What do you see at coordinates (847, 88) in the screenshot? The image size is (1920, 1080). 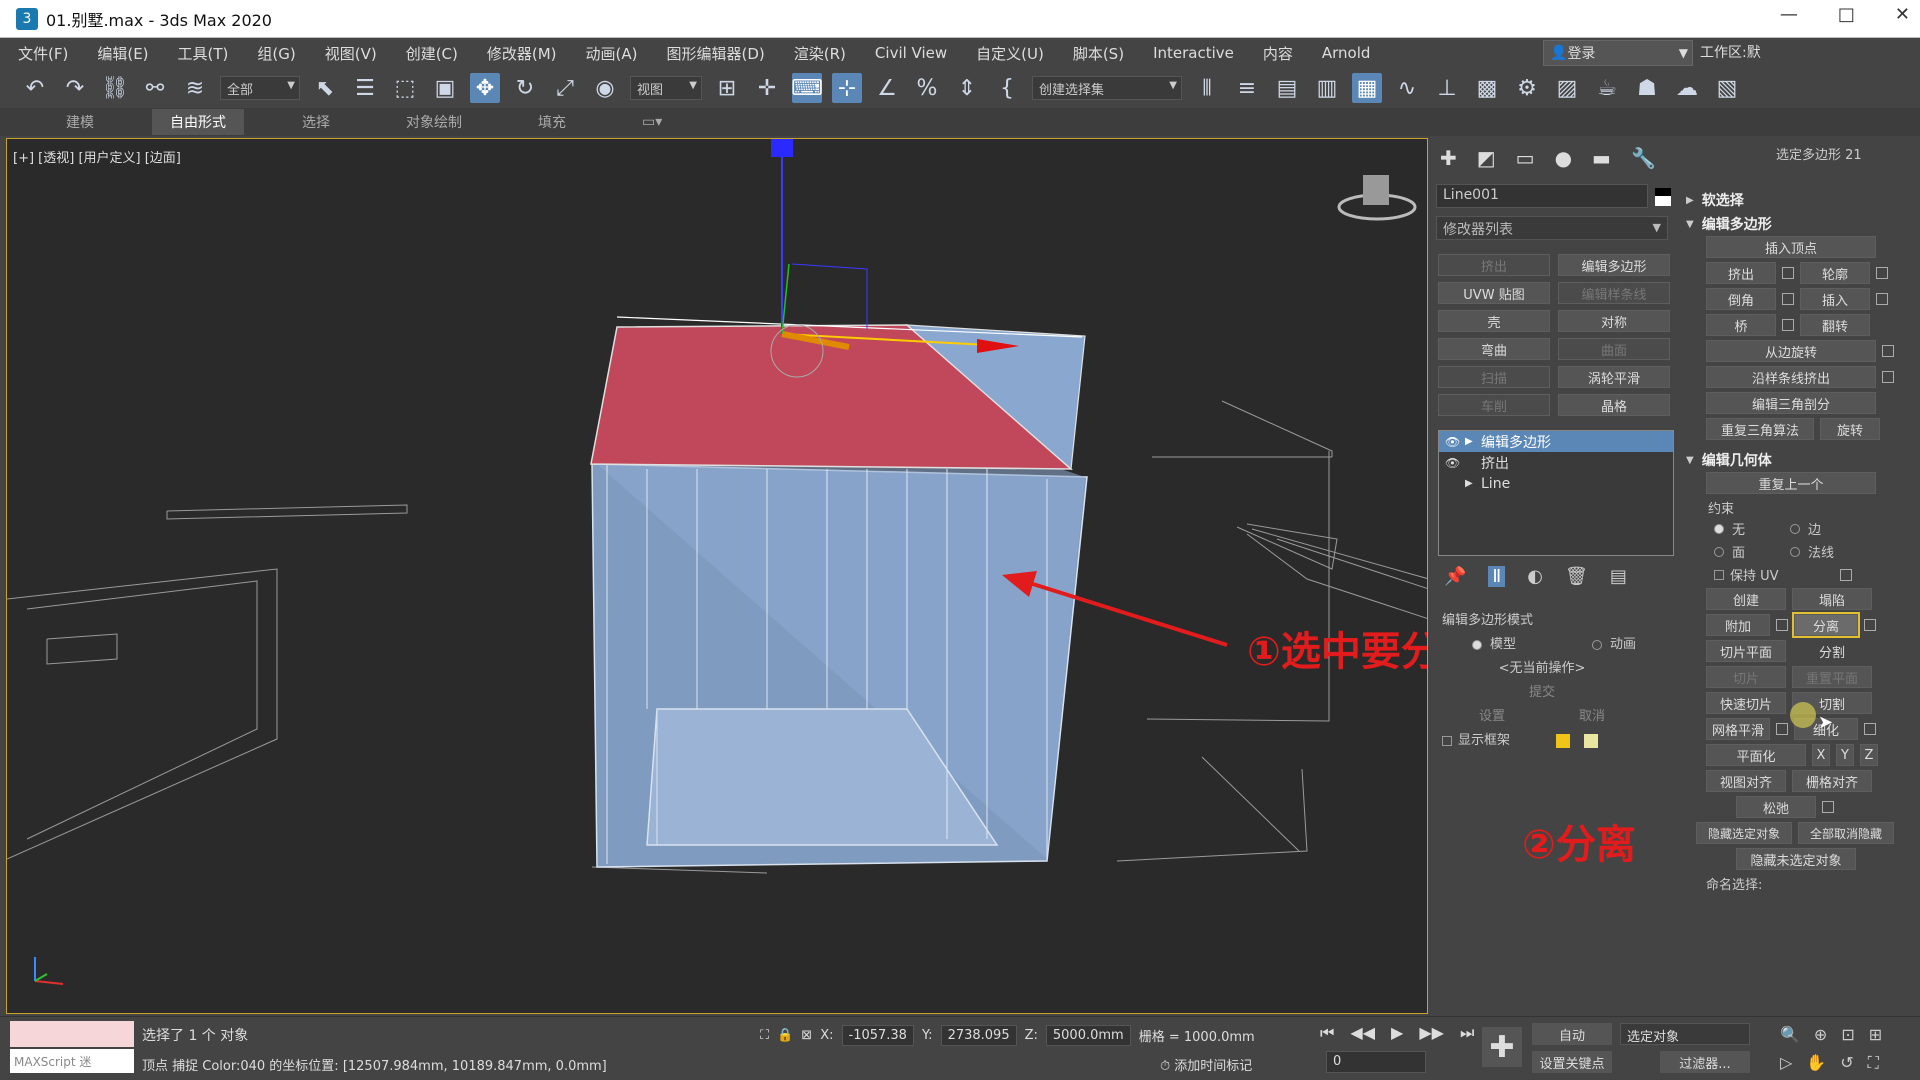 I see `snaps-toggle-icon: ⊹` at bounding box center [847, 88].